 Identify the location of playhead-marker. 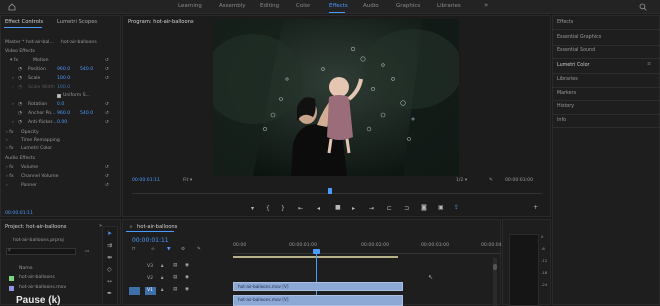
(330, 191).